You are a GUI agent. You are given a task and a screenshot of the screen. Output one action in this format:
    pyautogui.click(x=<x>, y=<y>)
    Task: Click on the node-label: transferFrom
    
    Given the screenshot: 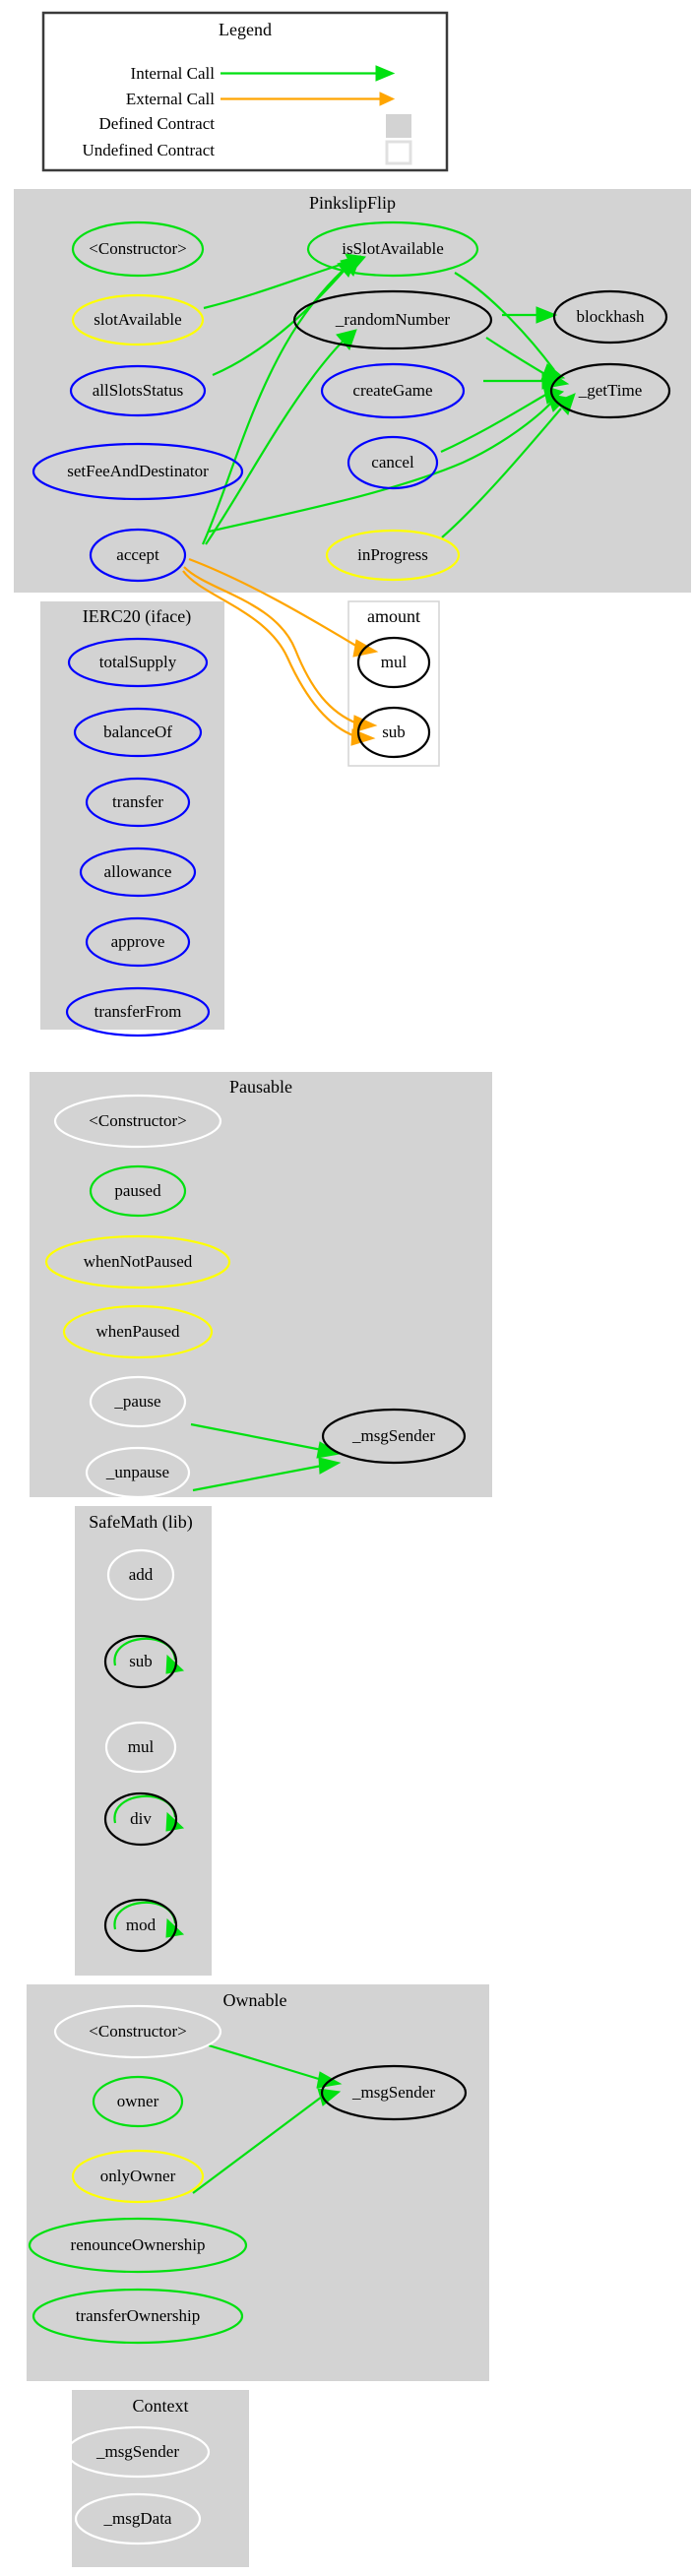 What is the action you would take?
    pyautogui.click(x=138, y=1011)
    